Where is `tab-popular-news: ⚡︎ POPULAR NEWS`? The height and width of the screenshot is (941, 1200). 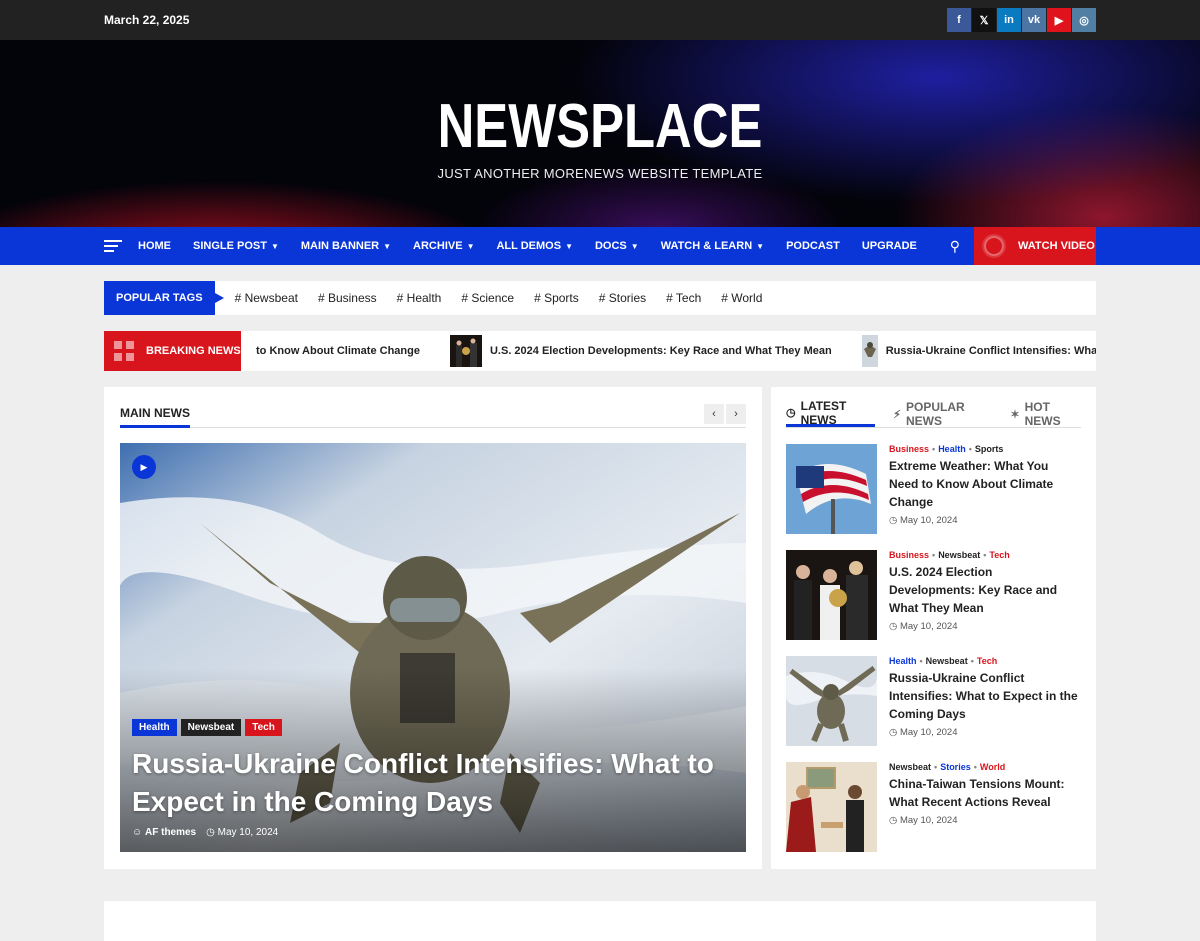 tab-popular-news: ⚡︎ POPULAR NEWS is located at coordinates (942, 414).